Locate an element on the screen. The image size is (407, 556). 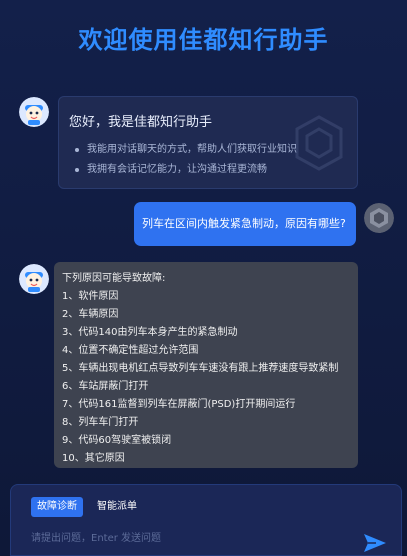
list-item: 1、软件原因 is located at coordinates (90, 296).